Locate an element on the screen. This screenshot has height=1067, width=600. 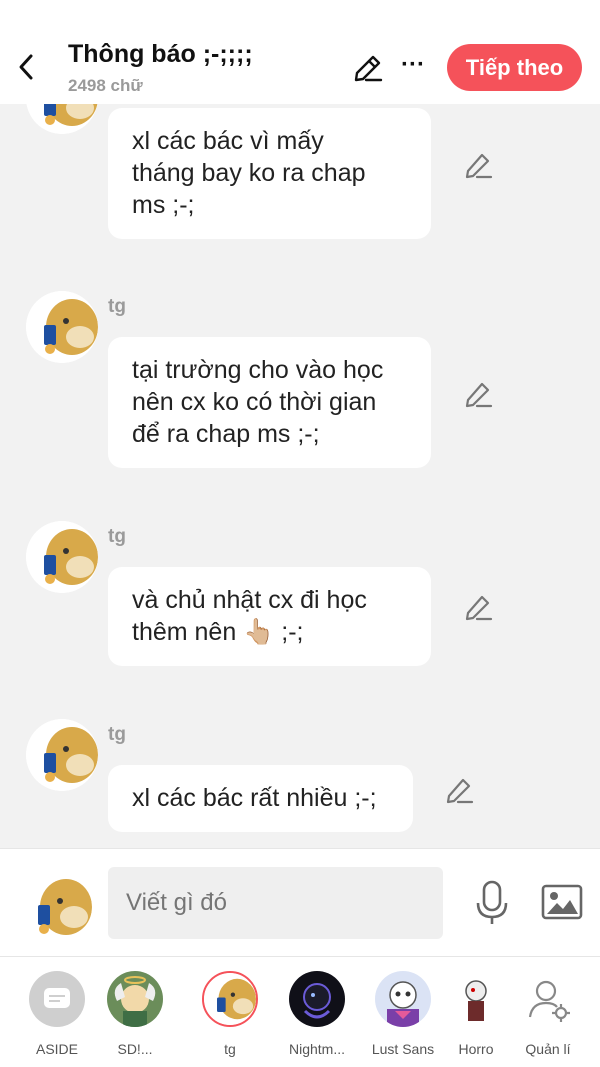
message-bubble: xl các bác rất nhiều ;-; is located at coordinates (260, 798).